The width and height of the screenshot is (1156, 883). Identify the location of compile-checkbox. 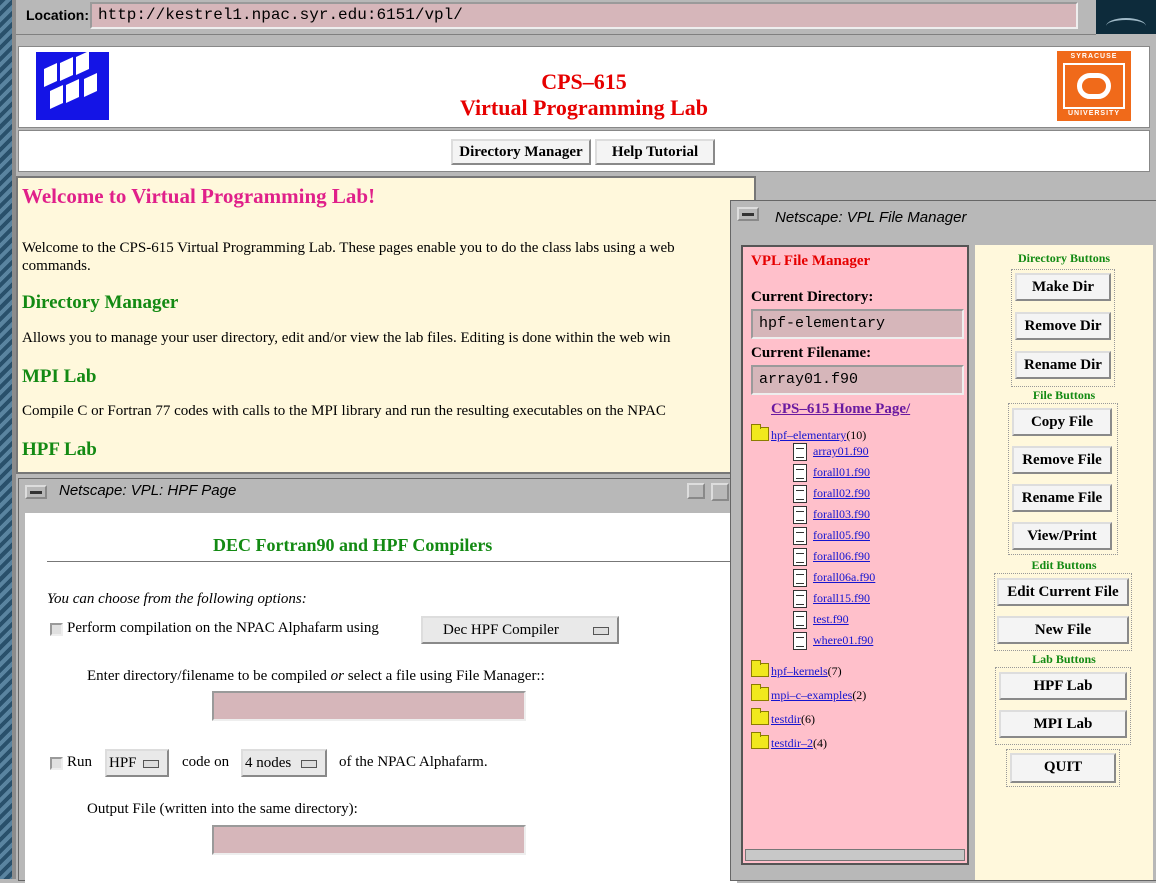
(56, 629).